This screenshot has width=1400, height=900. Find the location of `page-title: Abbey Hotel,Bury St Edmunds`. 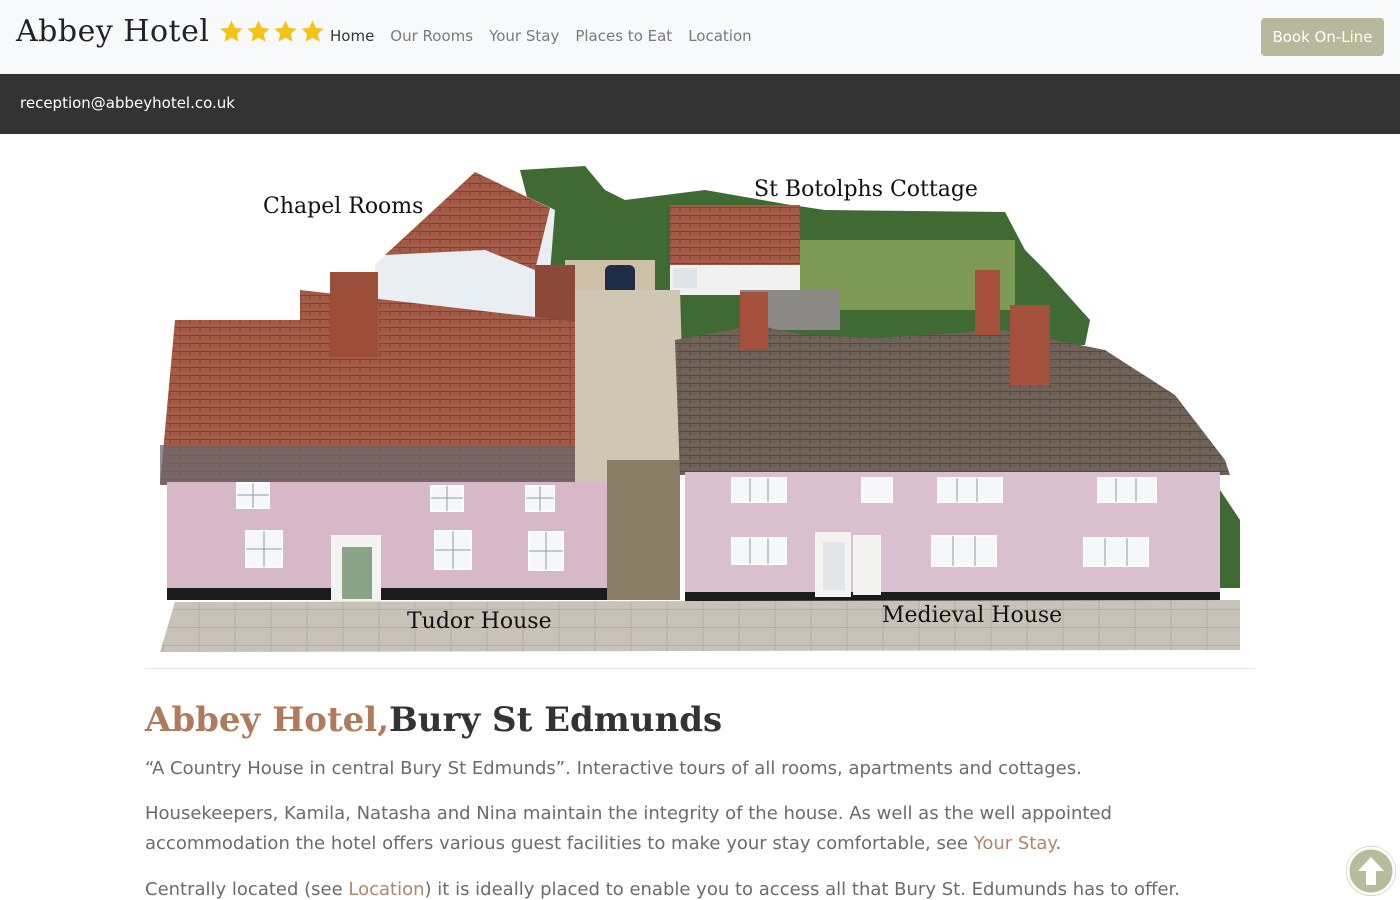

page-title: Abbey Hotel,Bury St Edmunds is located at coordinates (433, 720).